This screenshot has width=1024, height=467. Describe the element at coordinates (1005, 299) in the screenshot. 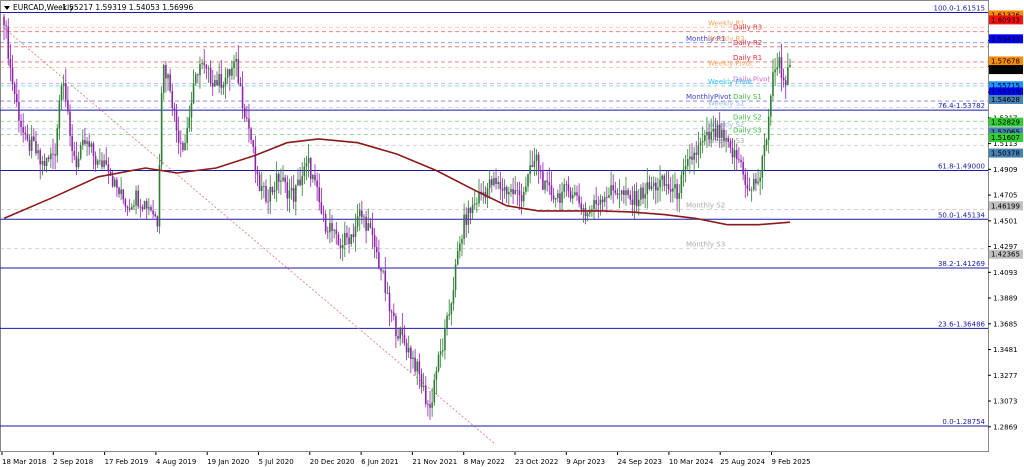

I see `price-tick-label: 1.3889` at that location.